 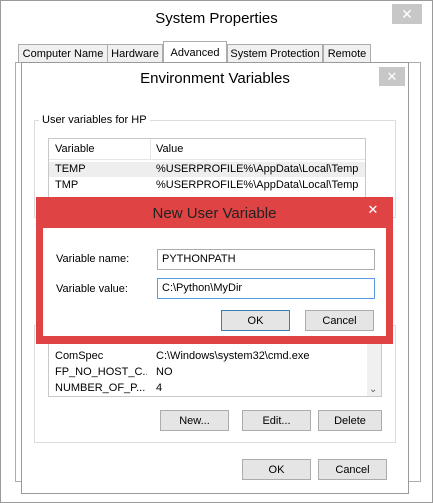 What do you see at coordinates (150, 149) in the screenshot?
I see `column-divider` at bounding box center [150, 149].